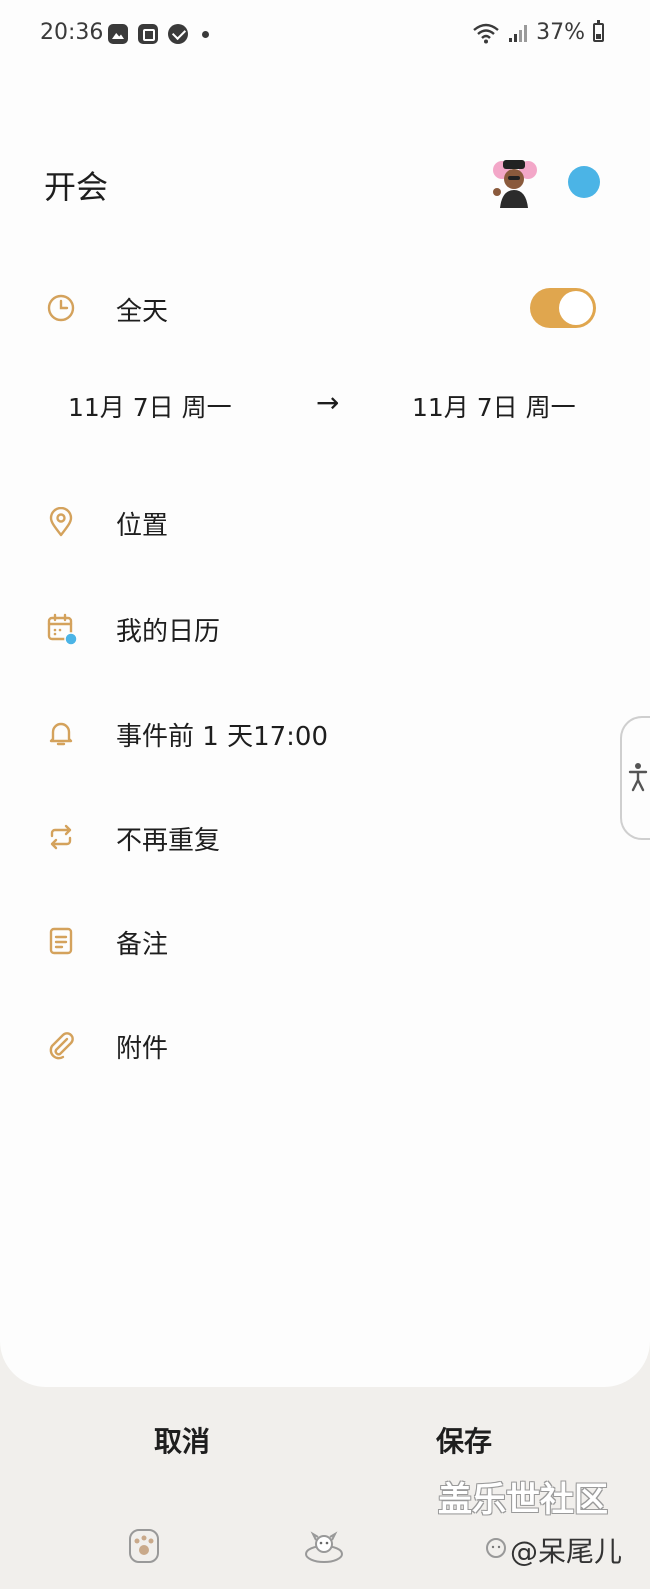 The width and height of the screenshot is (650, 1589). I want to click on more-notifications-icon, so click(205, 34).